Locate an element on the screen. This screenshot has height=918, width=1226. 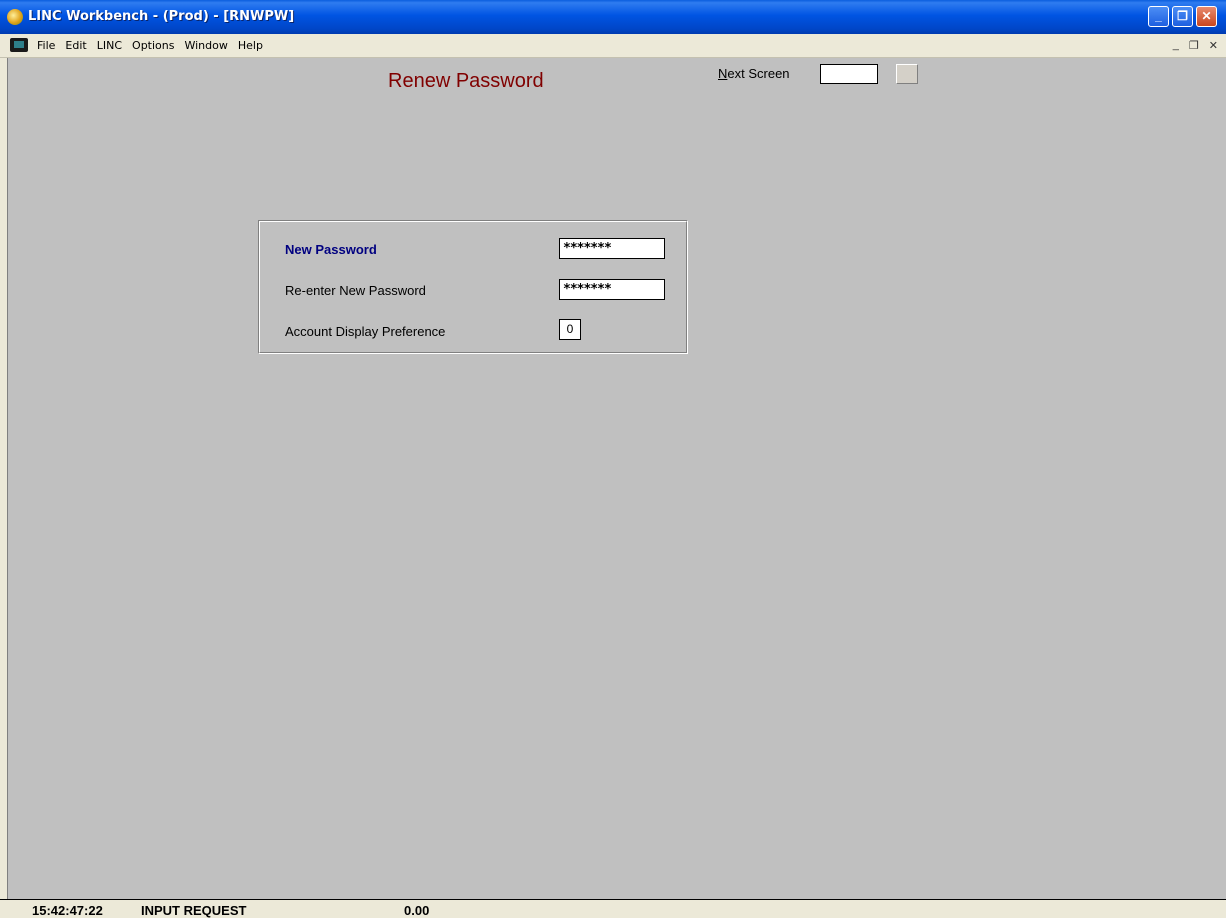
mdi-restore-button: ❐ is located at coordinates (1194, 45).